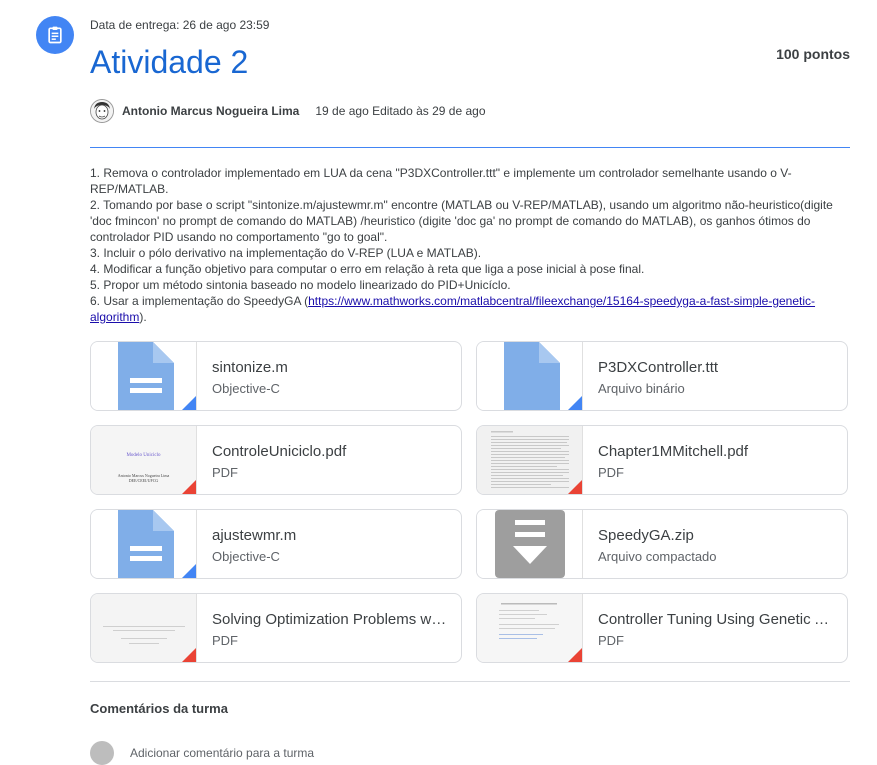 The image size is (877, 765). Describe the element at coordinates (658, 367) in the screenshot. I see `attachment-name: P3DXController.ttt` at that location.